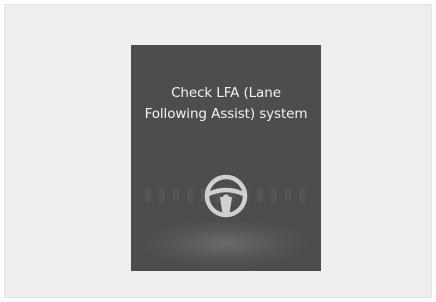 Image resolution: width=436 pixels, height=302 pixels. What do you see at coordinates (226, 104) in the screenshot?
I see `warning-message: Check LFA (Lane Following Assist) system` at bounding box center [226, 104].